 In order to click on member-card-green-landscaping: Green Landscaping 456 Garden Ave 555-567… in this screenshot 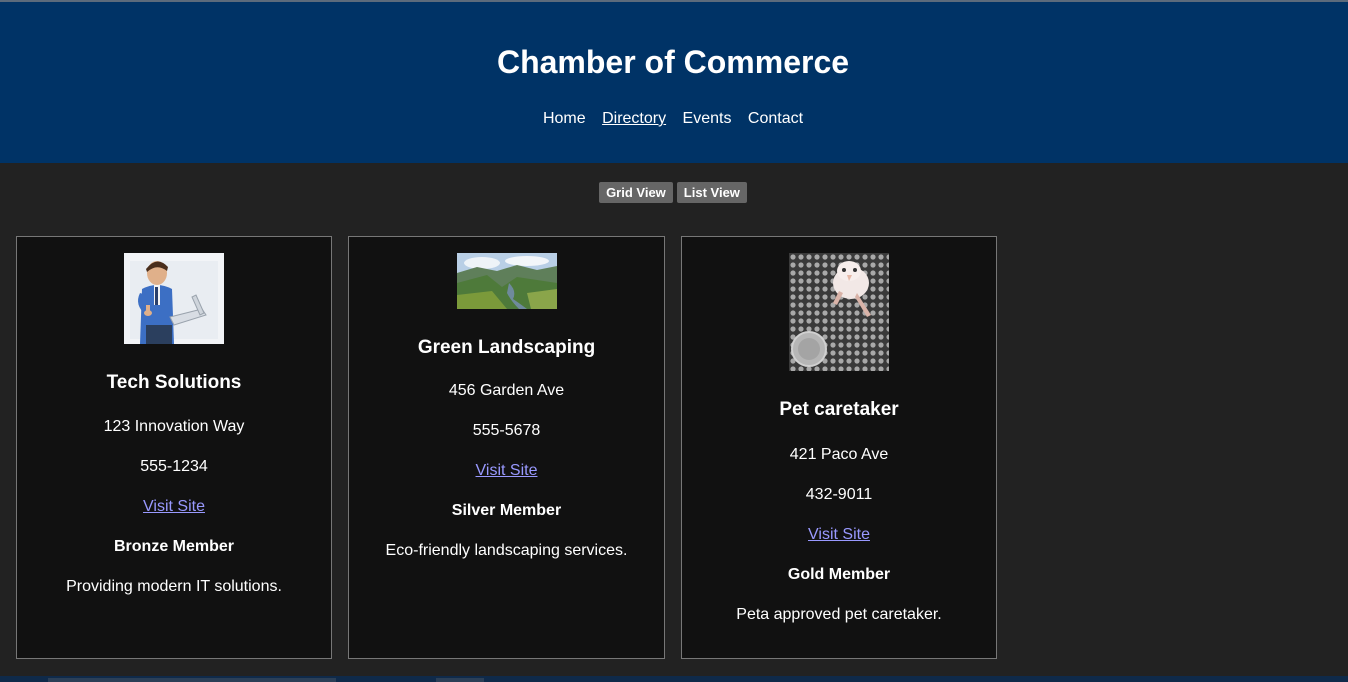, I will do `click(506, 447)`.